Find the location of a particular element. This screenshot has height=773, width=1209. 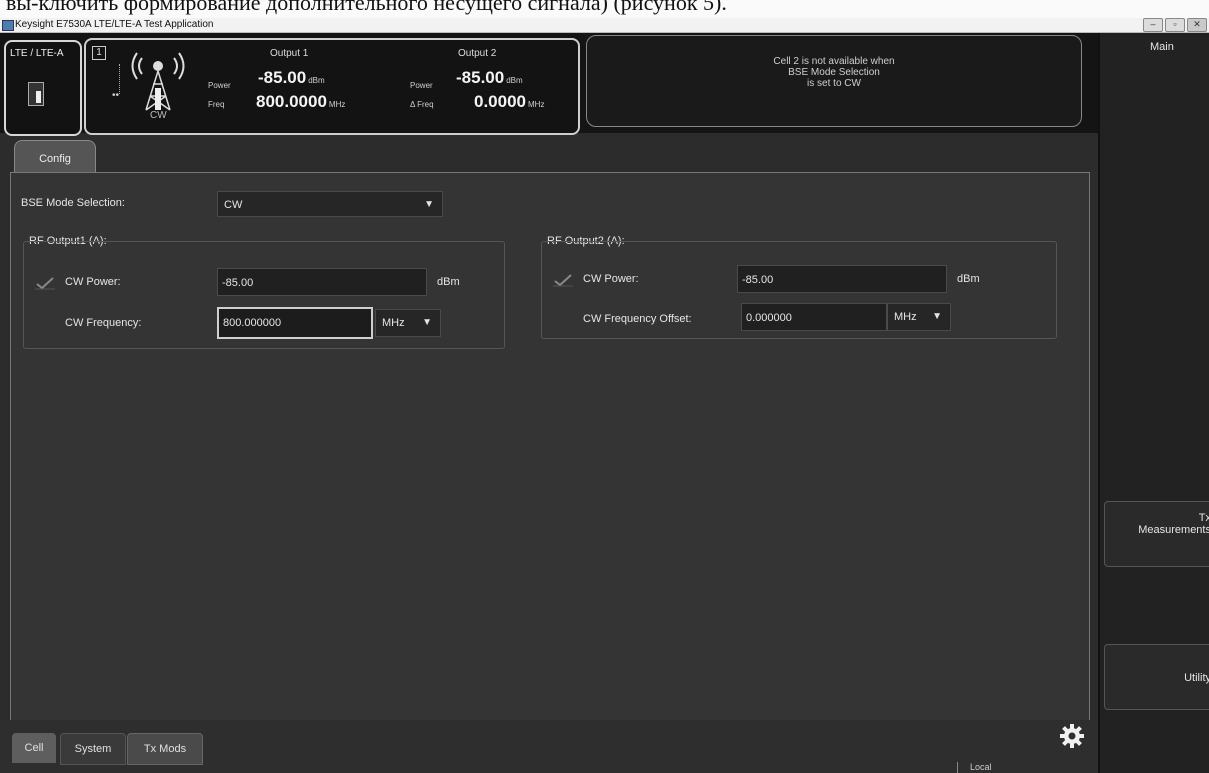

technology-label: LTE / LTE-A is located at coordinates (37, 53).